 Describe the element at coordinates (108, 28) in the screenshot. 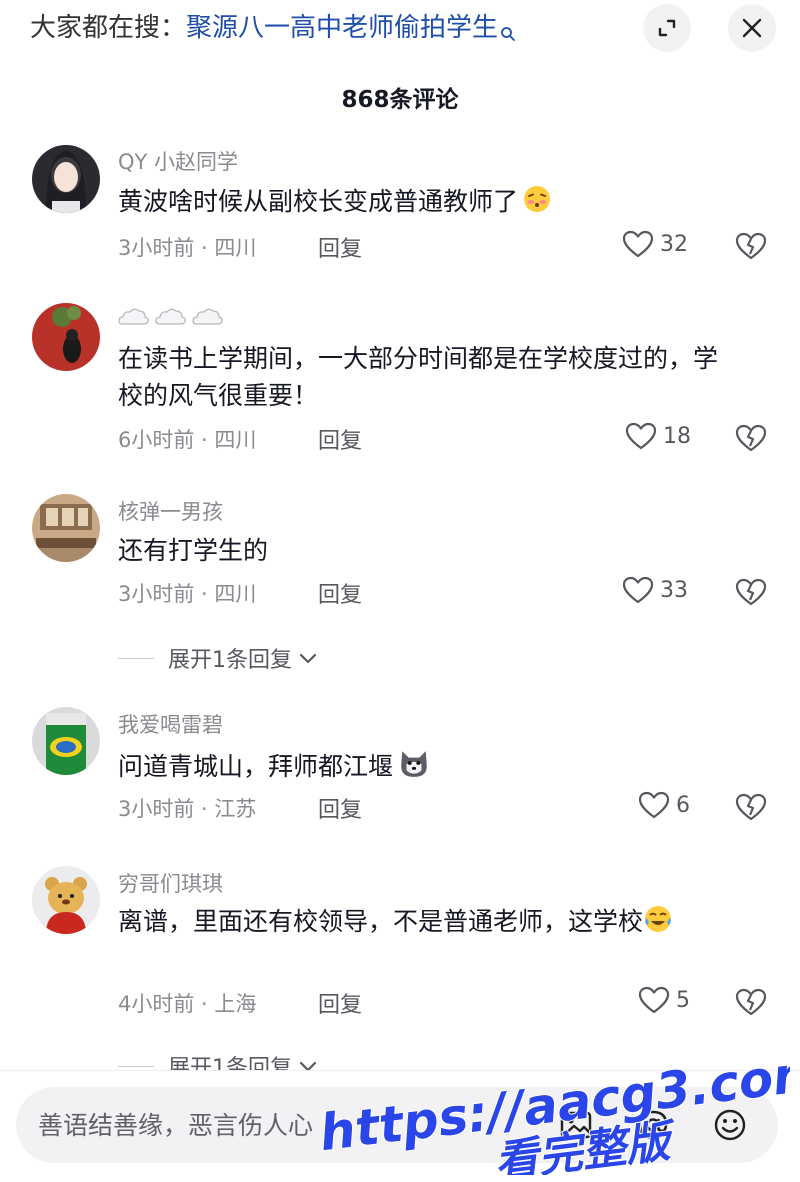

I see `search-suggestion-prefix: 大家都在搜：` at that location.